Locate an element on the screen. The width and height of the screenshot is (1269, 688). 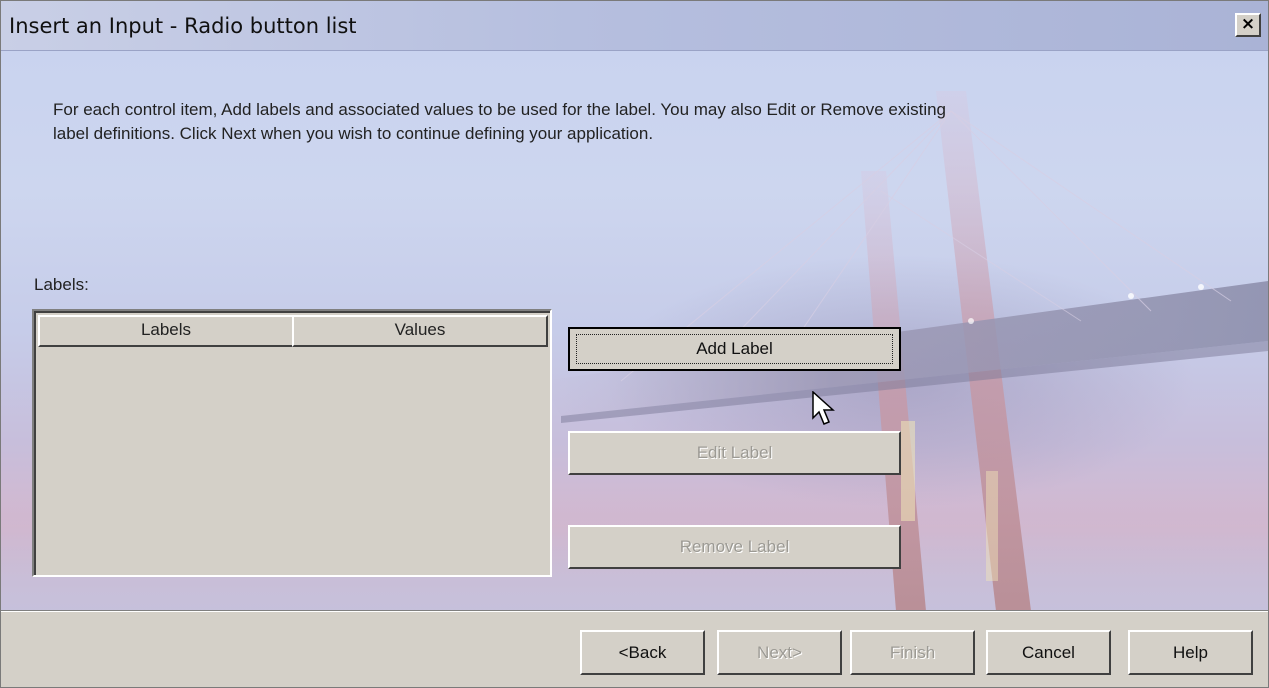
help-button-label: Help is located at coordinates (1190, 652).